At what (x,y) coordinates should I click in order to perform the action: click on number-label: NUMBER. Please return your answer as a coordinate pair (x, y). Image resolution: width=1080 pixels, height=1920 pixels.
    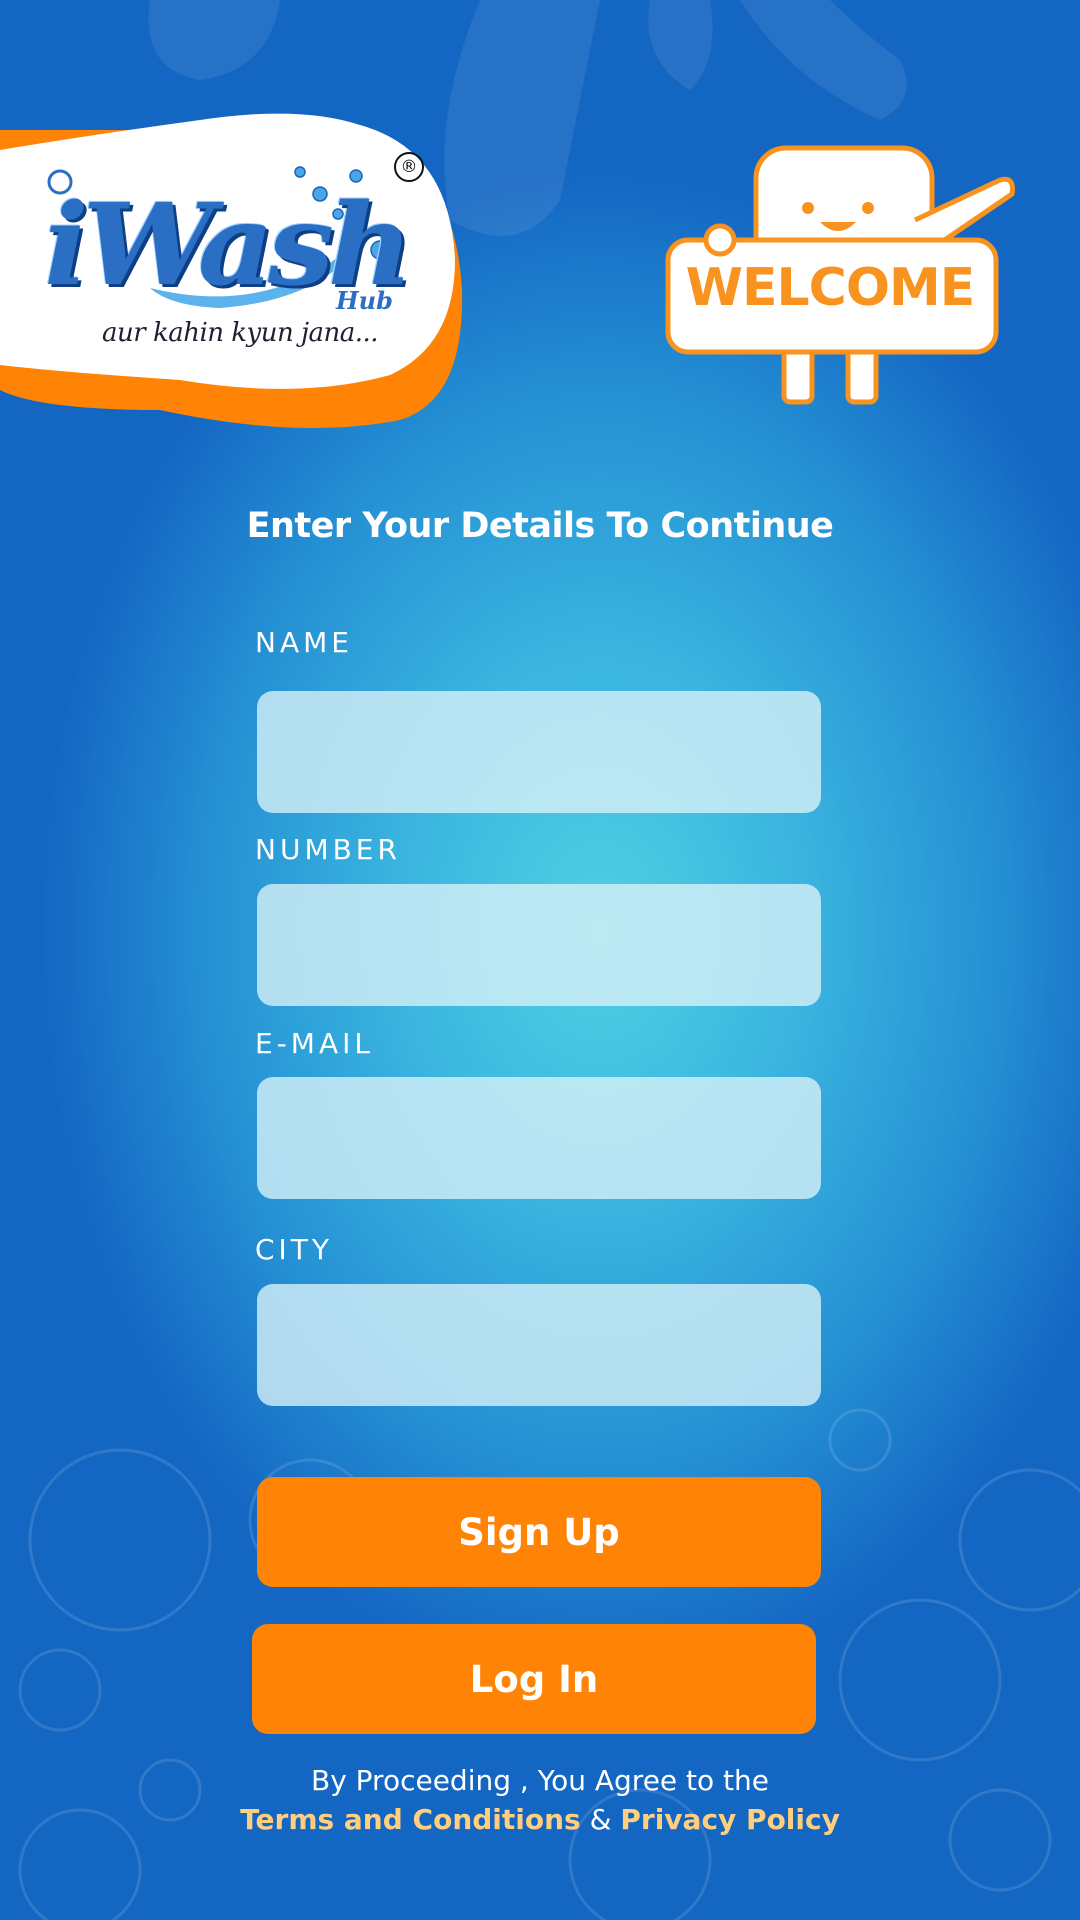
    Looking at the image, I should click on (328, 849).